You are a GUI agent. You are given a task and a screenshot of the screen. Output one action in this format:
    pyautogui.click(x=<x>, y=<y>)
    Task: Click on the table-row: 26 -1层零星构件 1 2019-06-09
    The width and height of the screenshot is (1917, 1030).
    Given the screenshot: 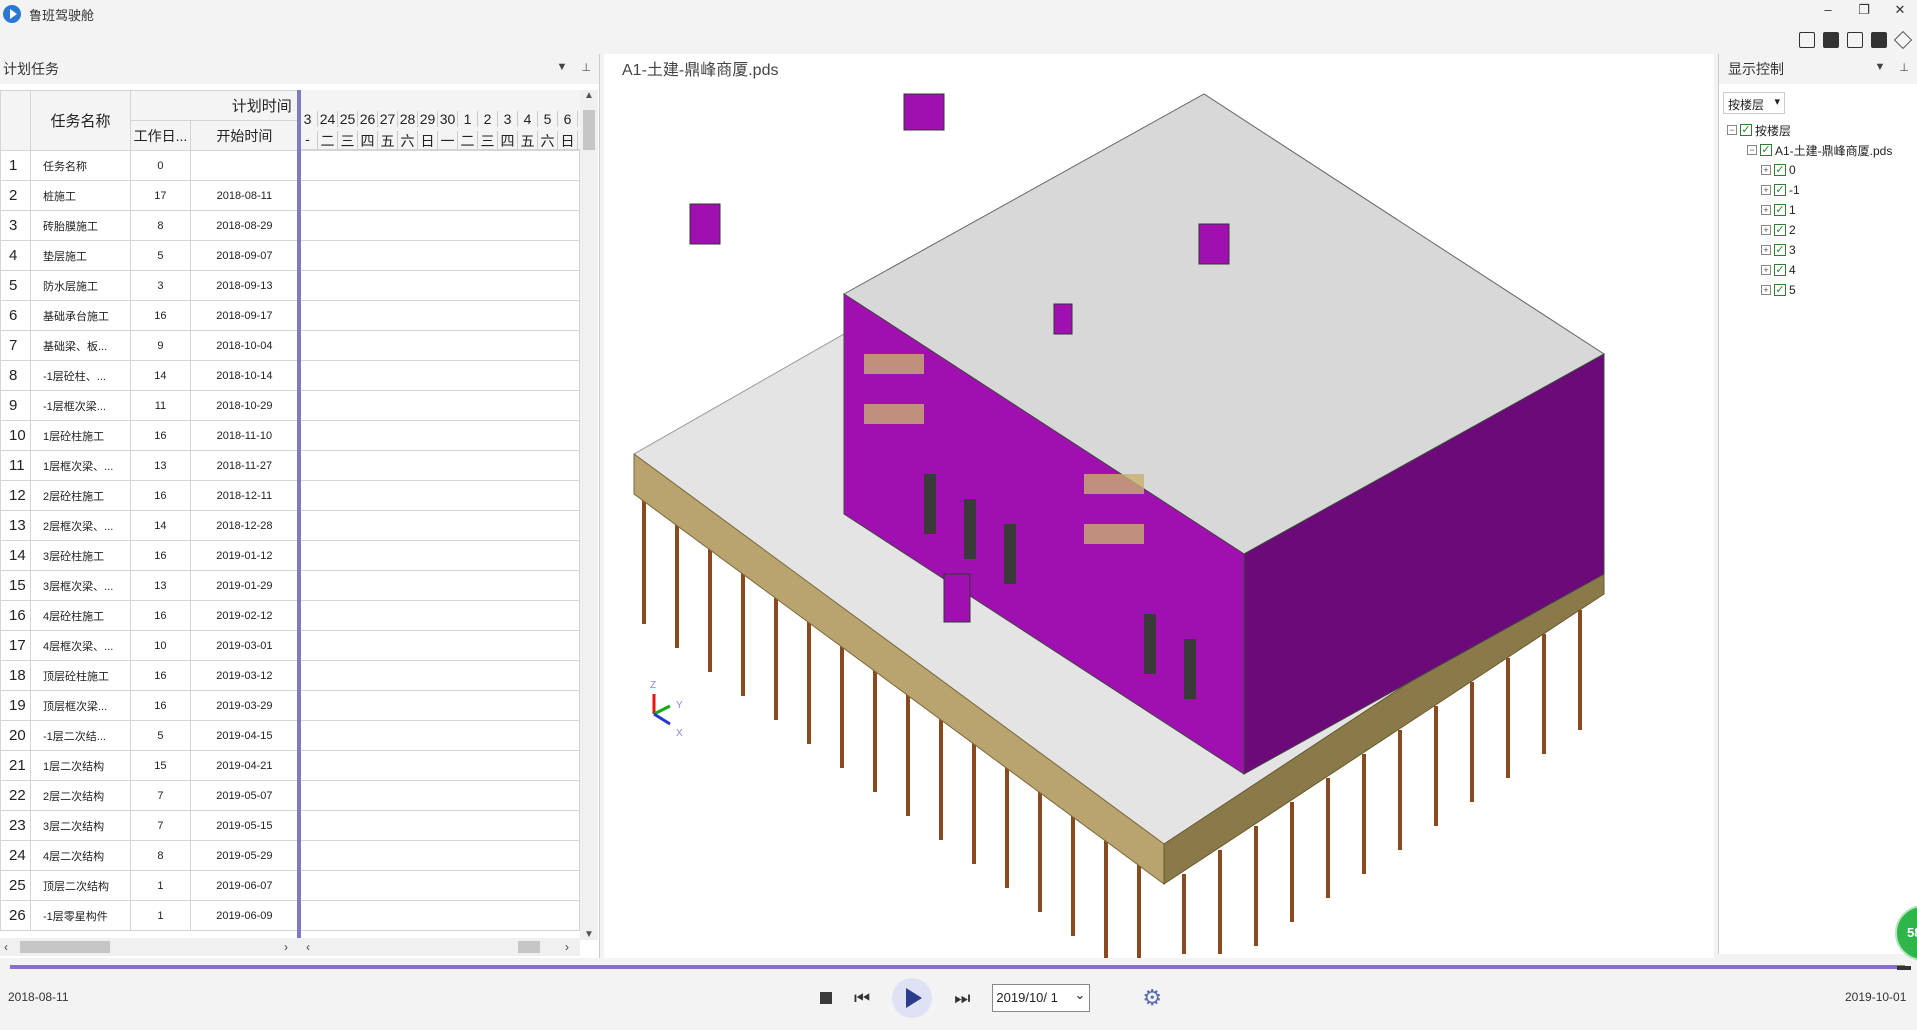 What is the action you would take?
    pyautogui.click(x=290, y=915)
    